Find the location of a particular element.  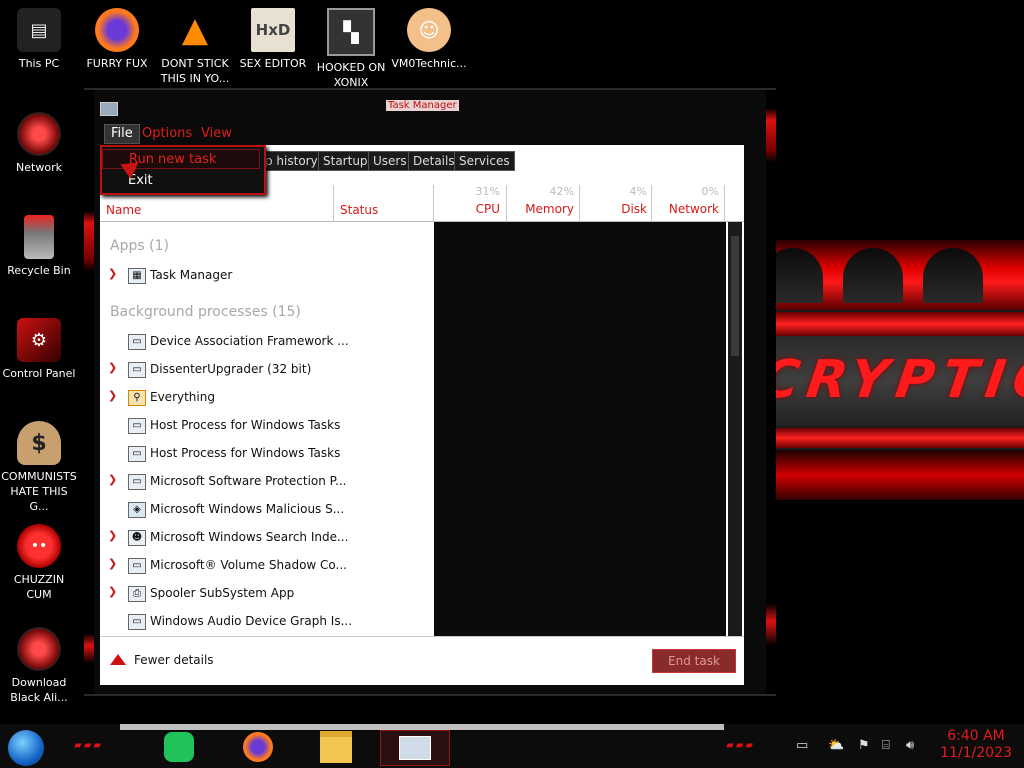

column-status: Status is located at coordinates (359, 210).